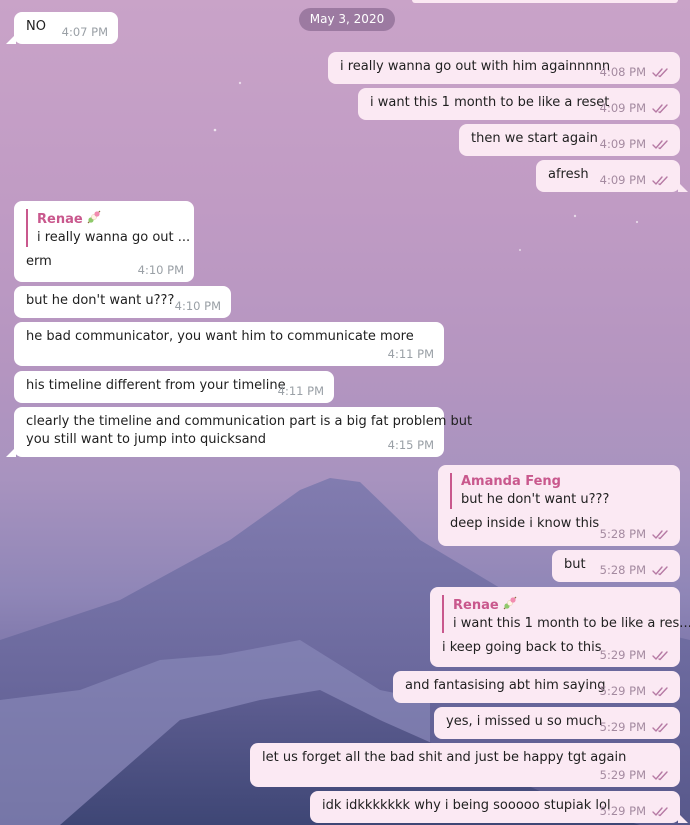 This screenshot has width=690, height=825. Describe the element at coordinates (122, 302) in the screenshot. I see `message-bubble-incoming: but he don't want u??? 4:10 PM` at that location.